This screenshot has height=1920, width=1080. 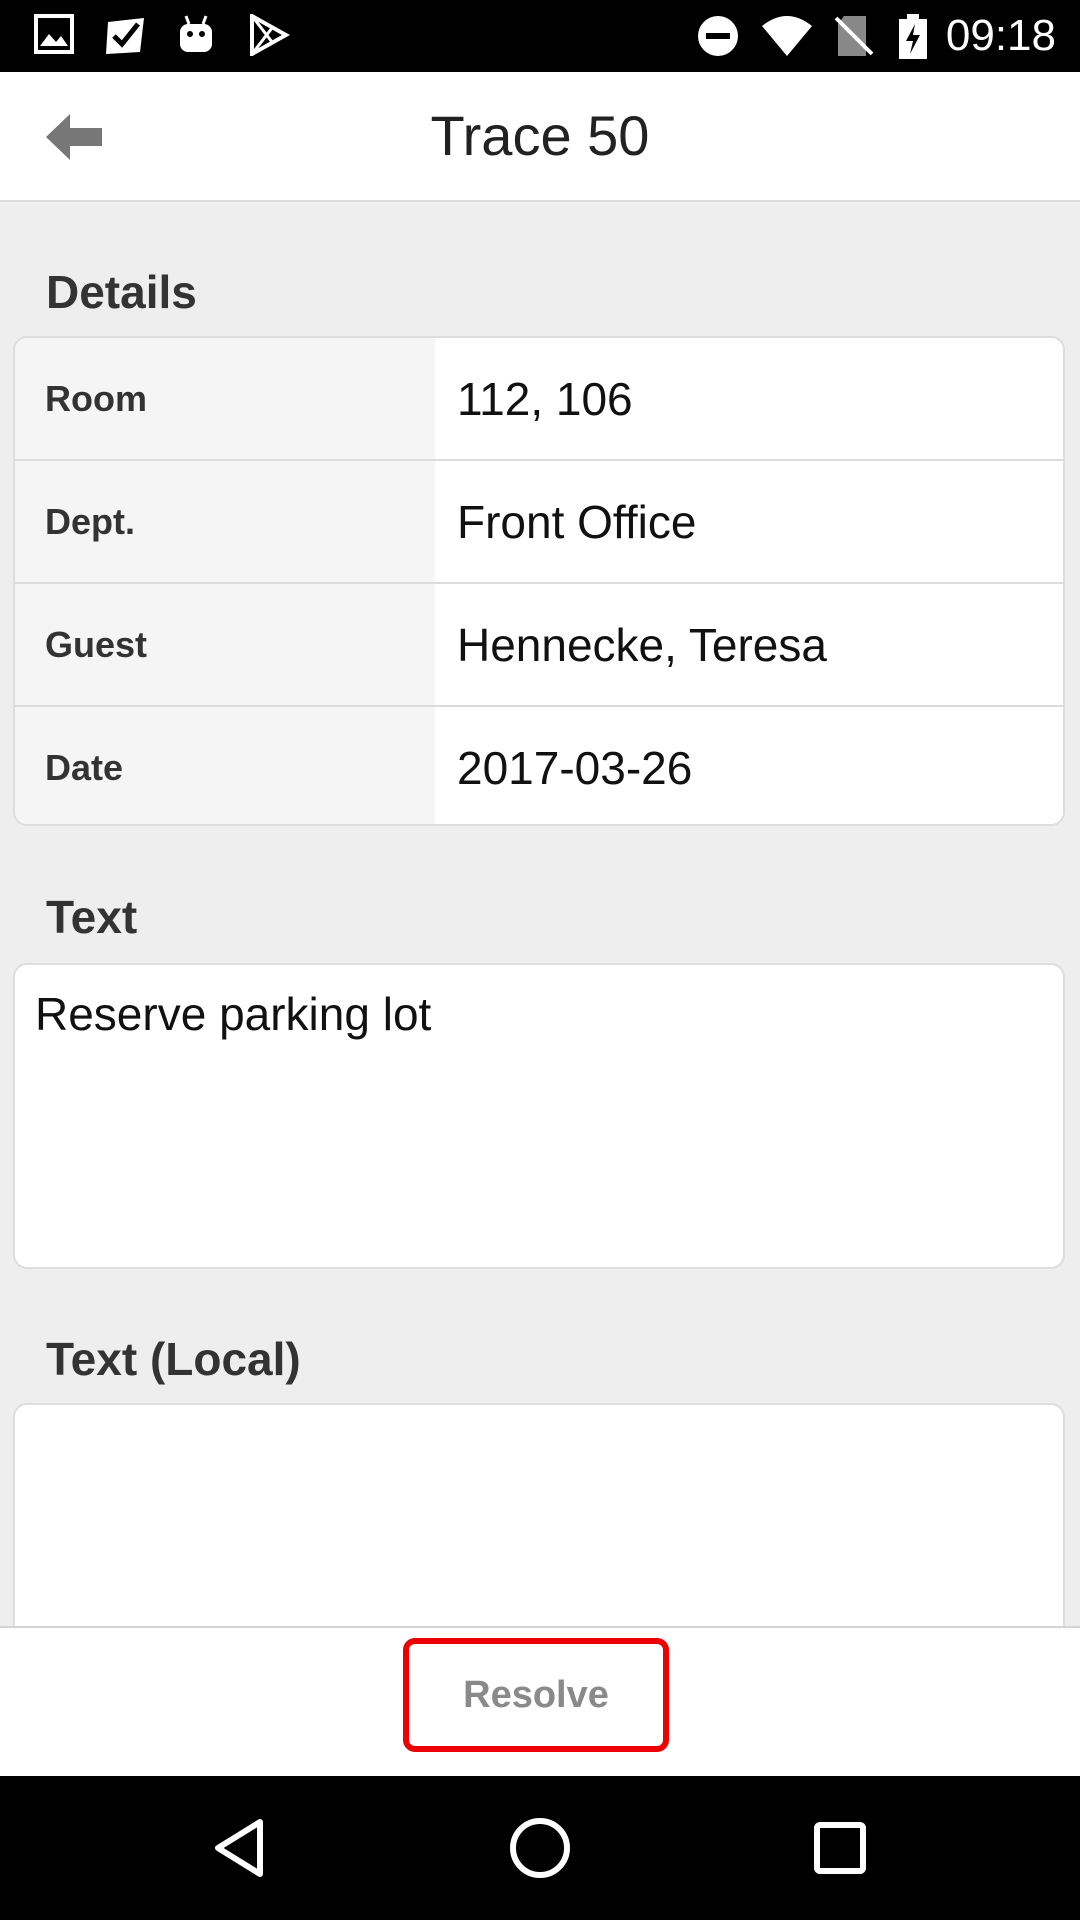 I want to click on nav-home-button, so click(x=540, y=1848).